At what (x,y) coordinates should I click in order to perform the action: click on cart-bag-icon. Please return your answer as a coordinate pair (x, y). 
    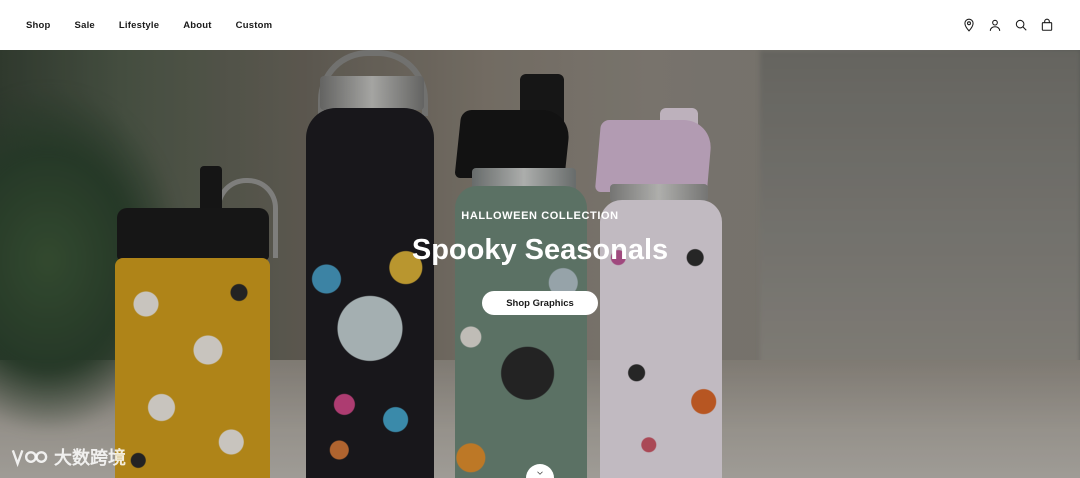
    Looking at the image, I should click on (1047, 25).